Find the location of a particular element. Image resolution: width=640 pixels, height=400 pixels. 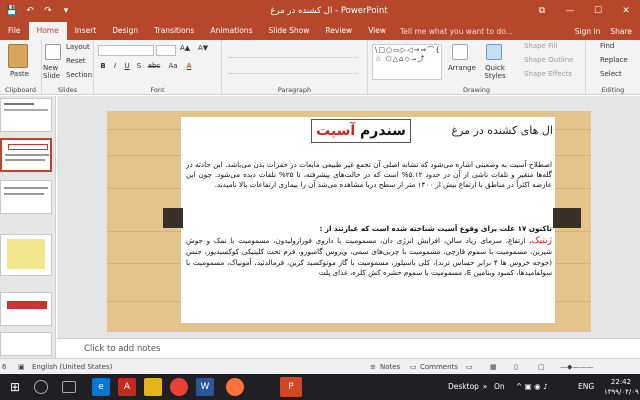

customize-qat-icon: ▾ is located at coordinates (66, 11).